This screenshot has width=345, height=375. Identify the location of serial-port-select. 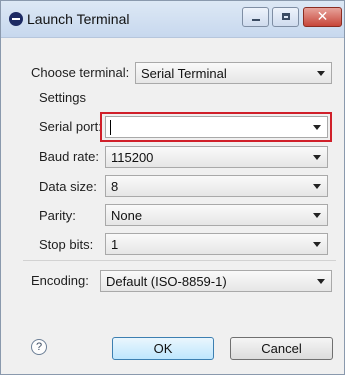
(216, 127).